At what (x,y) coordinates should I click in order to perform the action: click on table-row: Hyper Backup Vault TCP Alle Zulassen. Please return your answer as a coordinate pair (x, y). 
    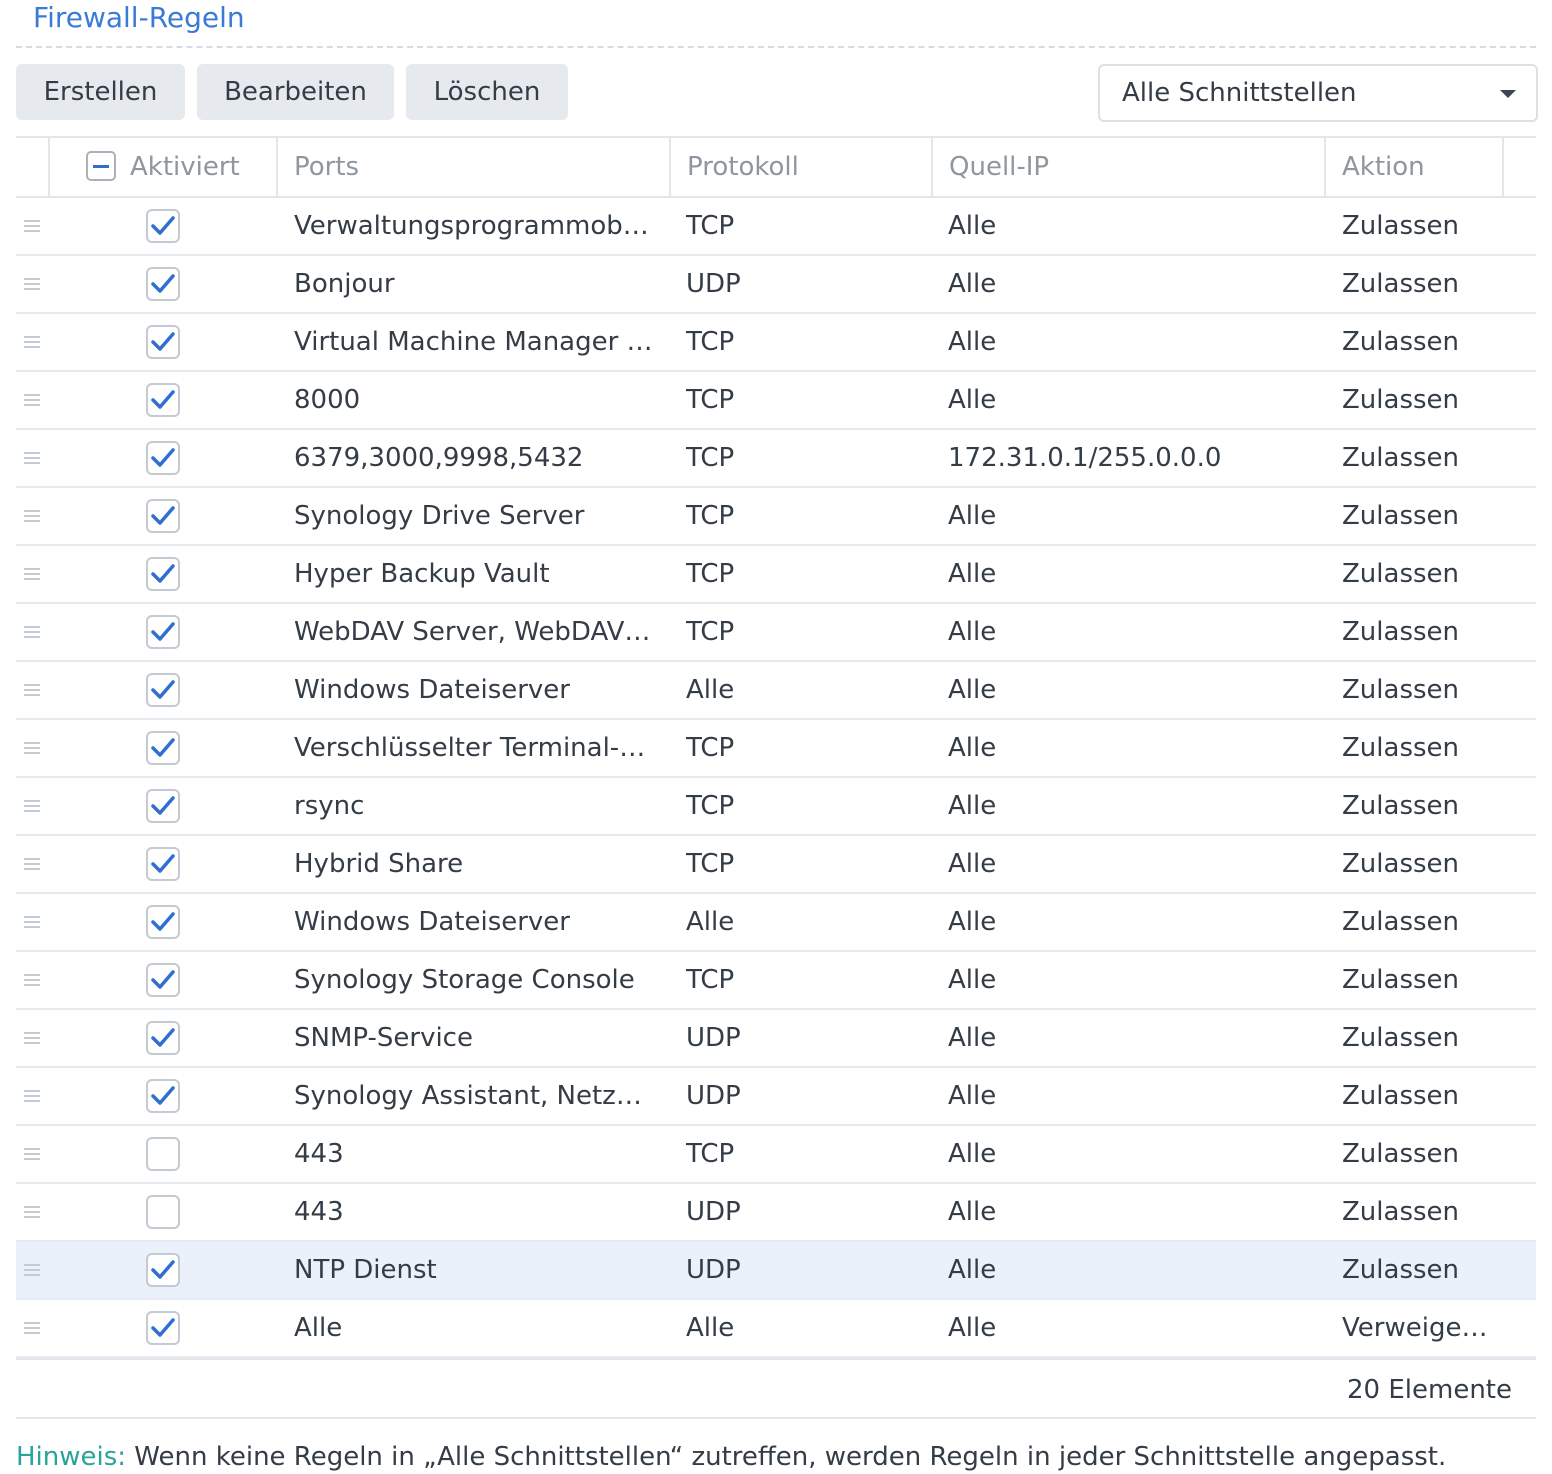
    Looking at the image, I should click on (776, 575).